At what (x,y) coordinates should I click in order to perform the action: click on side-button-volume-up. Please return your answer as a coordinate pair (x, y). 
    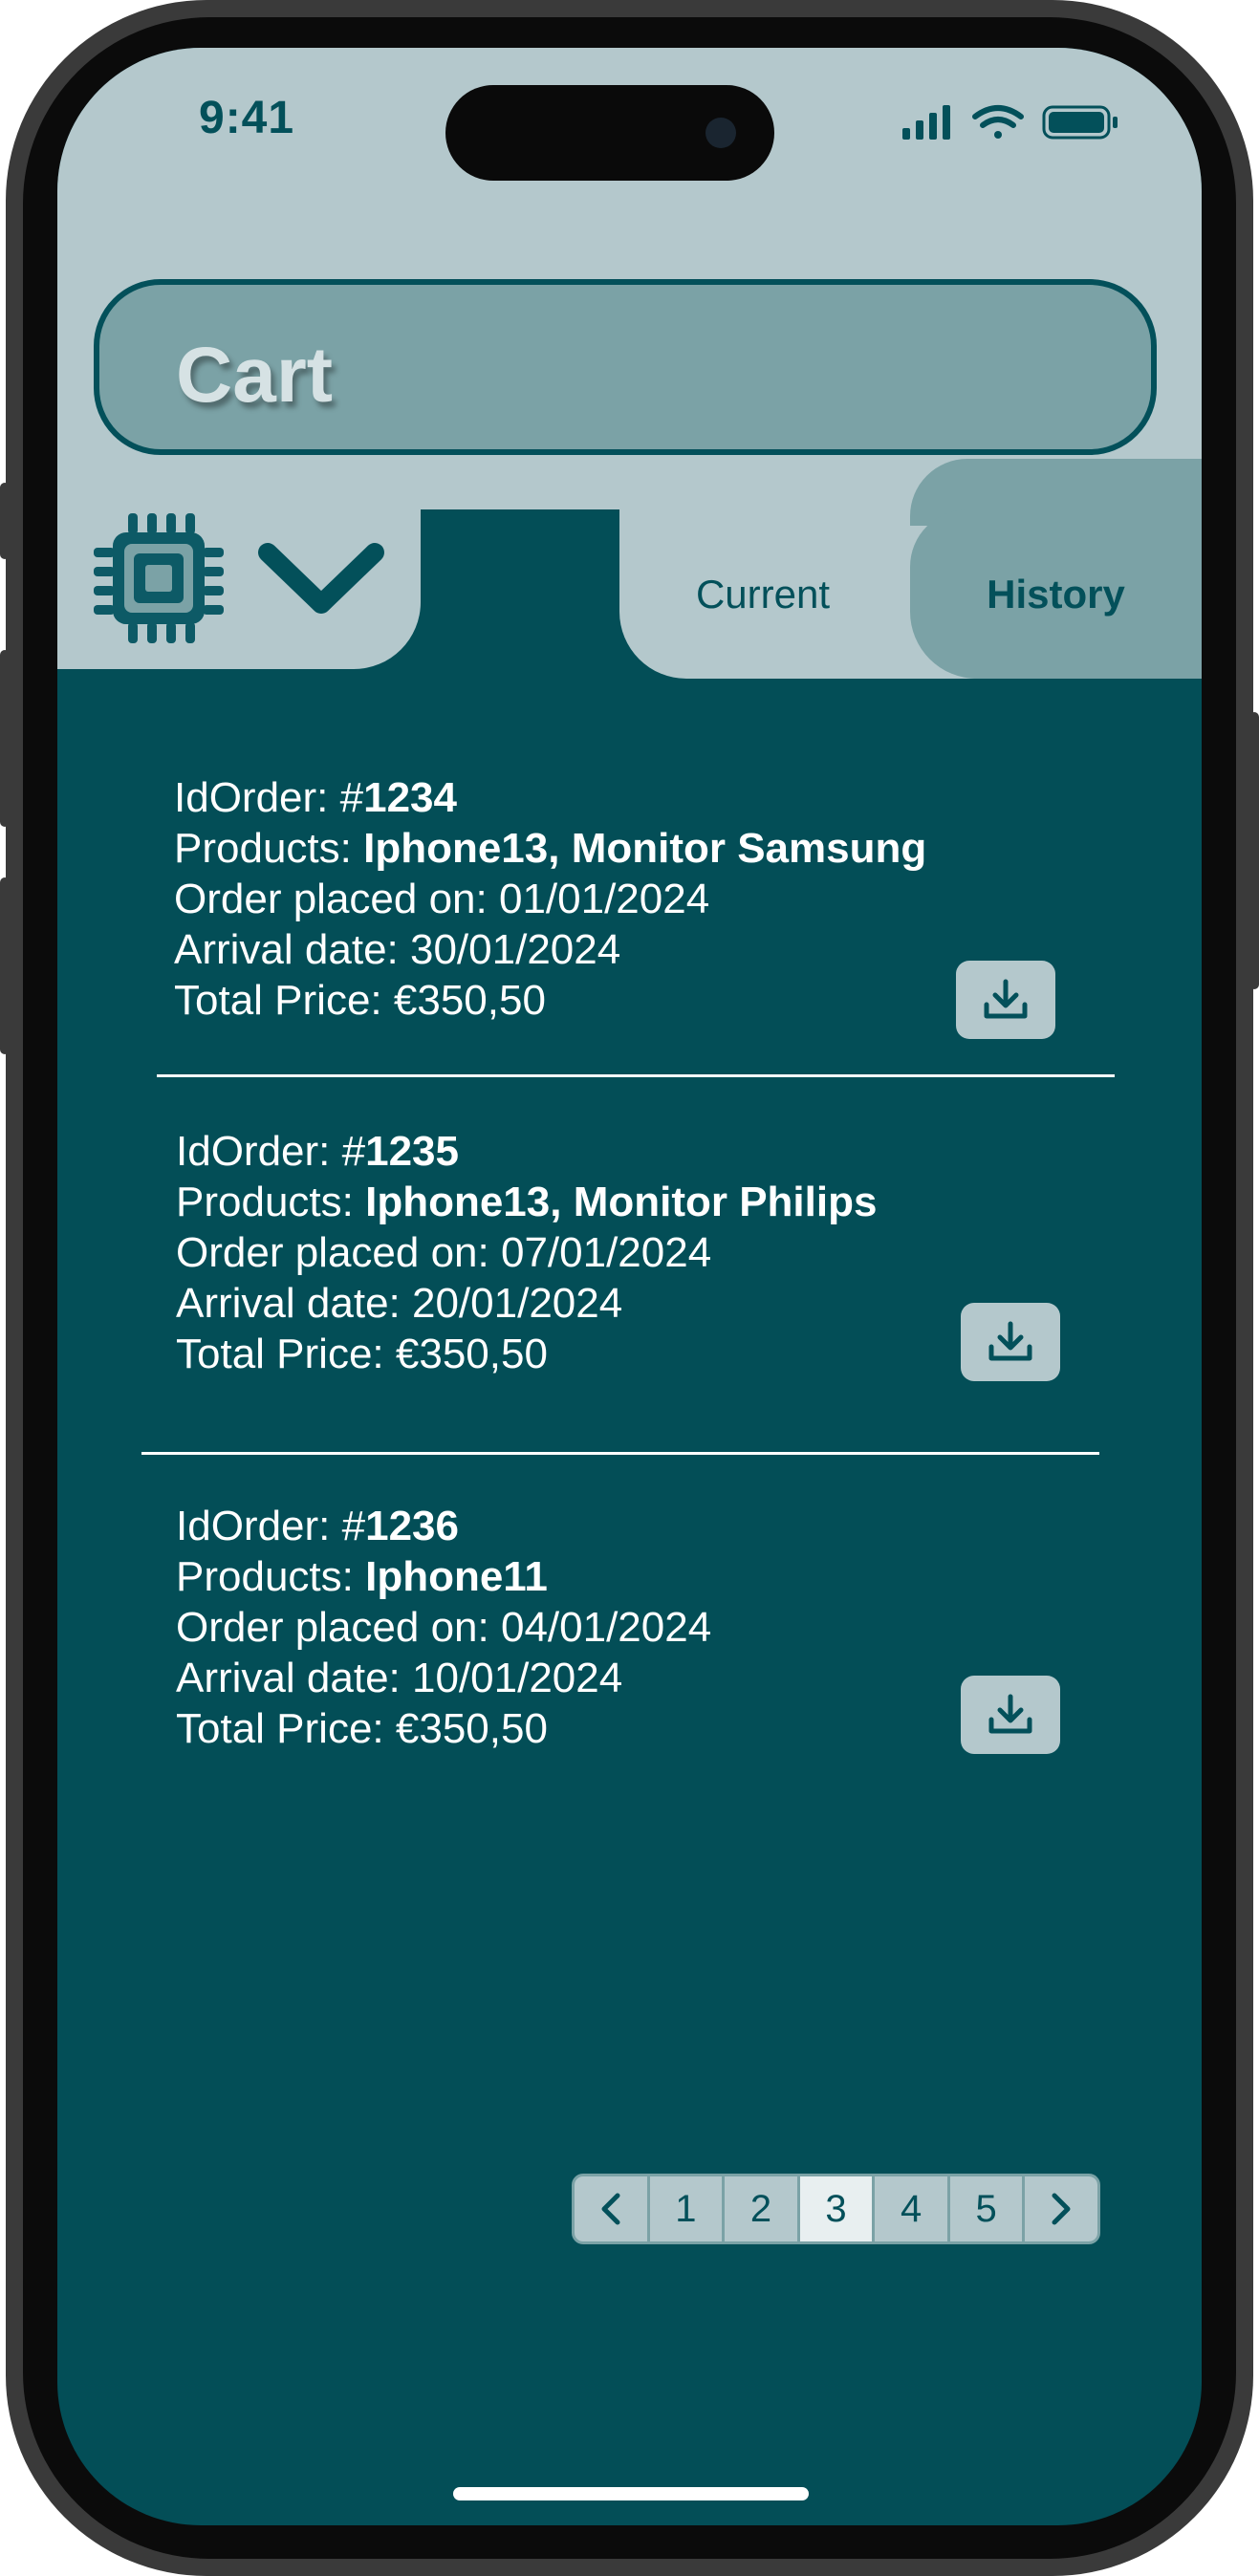
    Looking at the image, I should click on (5, 739).